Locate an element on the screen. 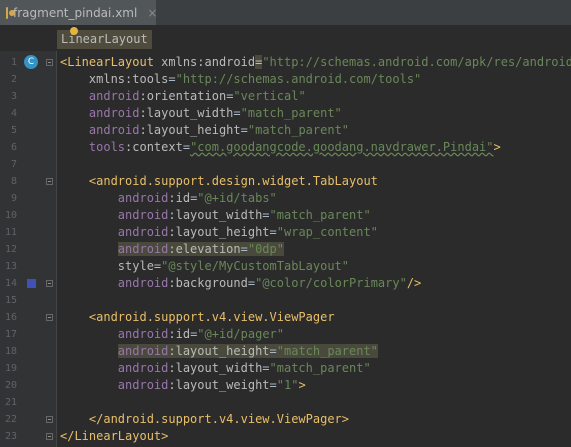 The image size is (571, 447). code-token: :layout_weight is located at coordinates (219, 385).